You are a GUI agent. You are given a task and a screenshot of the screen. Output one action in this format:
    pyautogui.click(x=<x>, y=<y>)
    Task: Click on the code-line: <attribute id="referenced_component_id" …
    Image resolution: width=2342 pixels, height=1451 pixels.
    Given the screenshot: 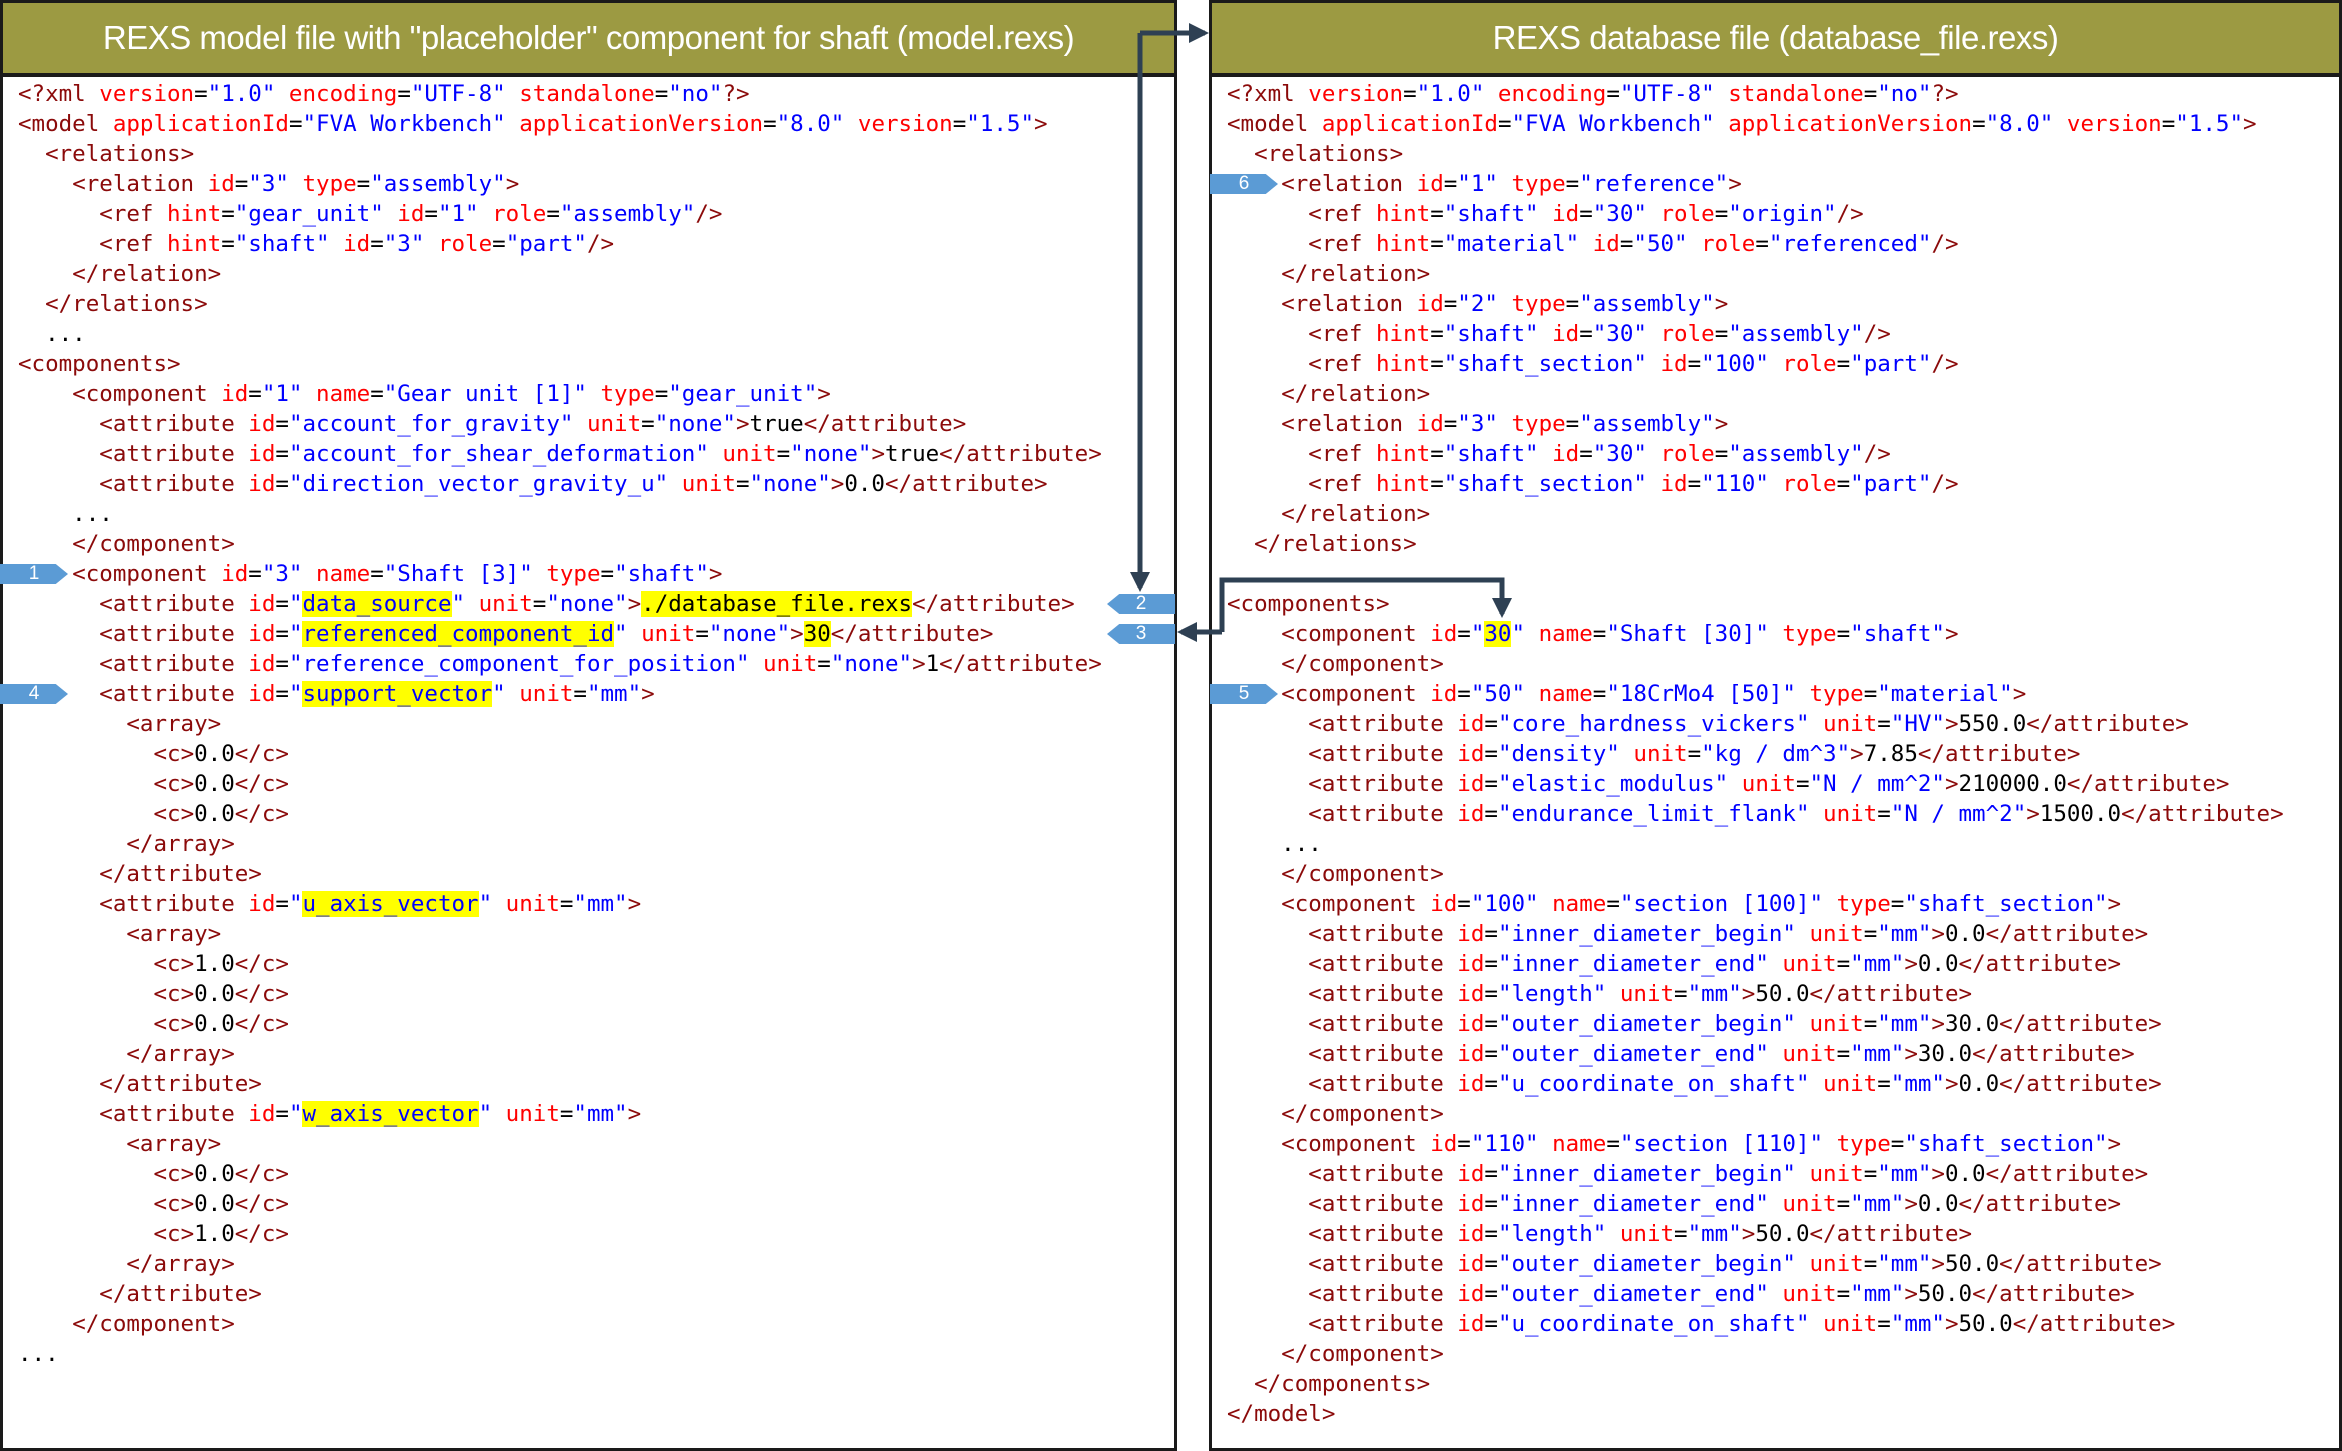 What is the action you would take?
    pyautogui.click(x=560, y=634)
    